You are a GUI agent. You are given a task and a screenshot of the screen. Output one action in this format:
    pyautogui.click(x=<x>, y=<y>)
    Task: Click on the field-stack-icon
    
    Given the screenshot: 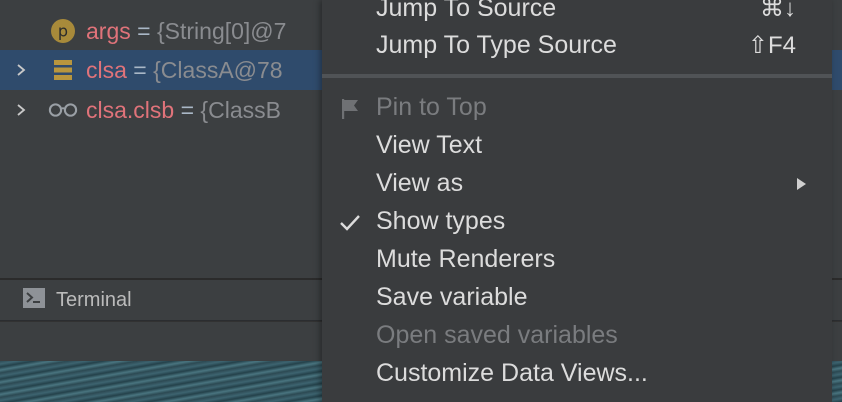 What is the action you would take?
    pyautogui.click(x=63, y=70)
    